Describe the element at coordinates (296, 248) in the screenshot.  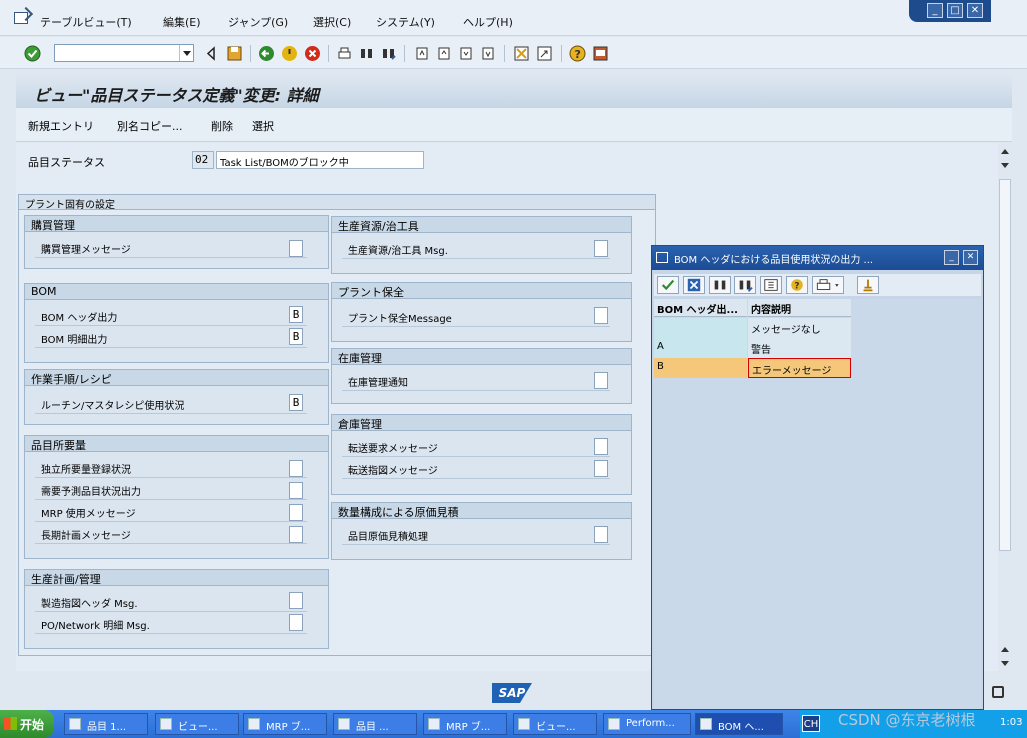
I see `purchasing-message-field` at that location.